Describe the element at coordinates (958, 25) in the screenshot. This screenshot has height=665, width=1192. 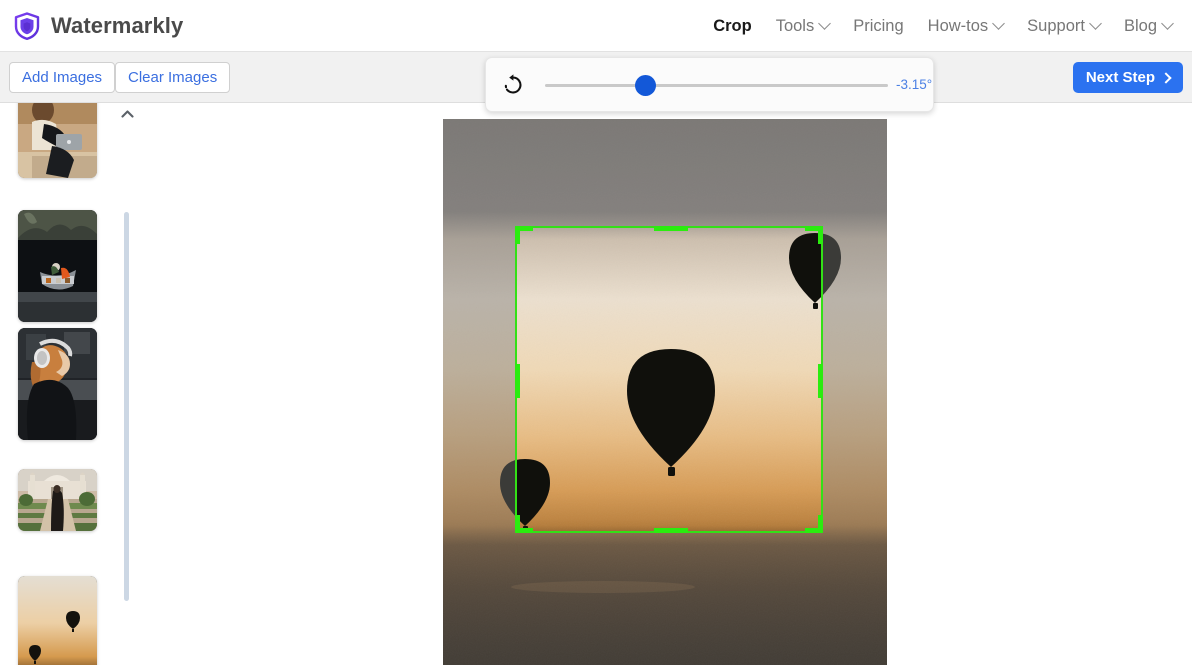
I see `nav-label-how-tos: How-tos` at that location.